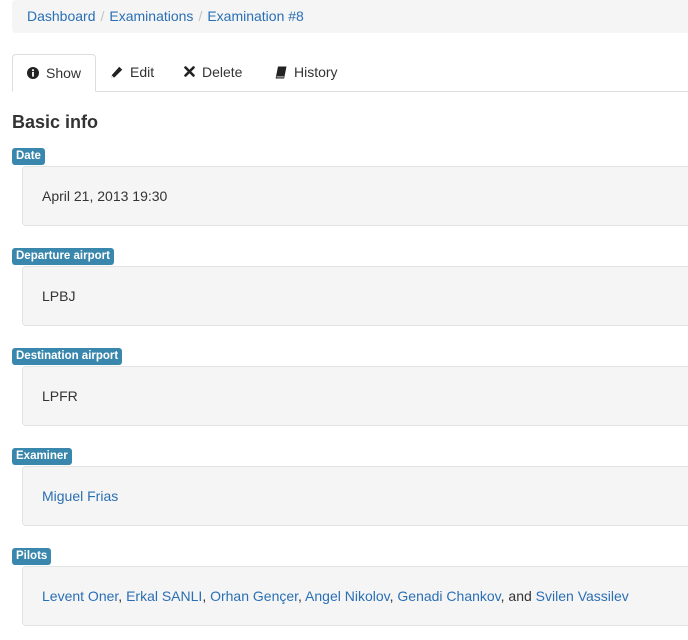  Describe the element at coordinates (582, 596) in the screenshot. I see `pilot-link: Svilen Vassilev` at that location.